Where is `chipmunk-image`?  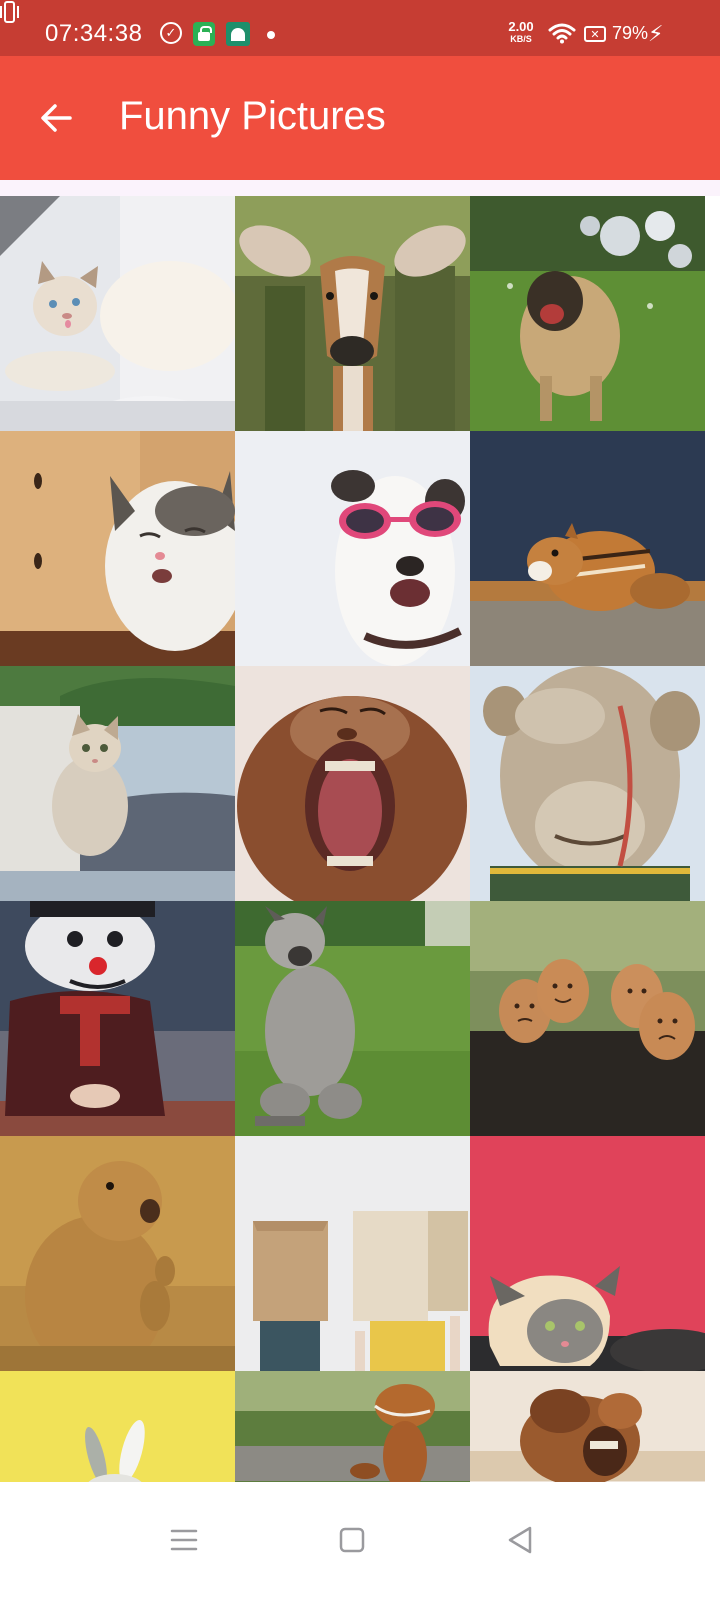
chipmunk-image is located at coordinates (587, 548).